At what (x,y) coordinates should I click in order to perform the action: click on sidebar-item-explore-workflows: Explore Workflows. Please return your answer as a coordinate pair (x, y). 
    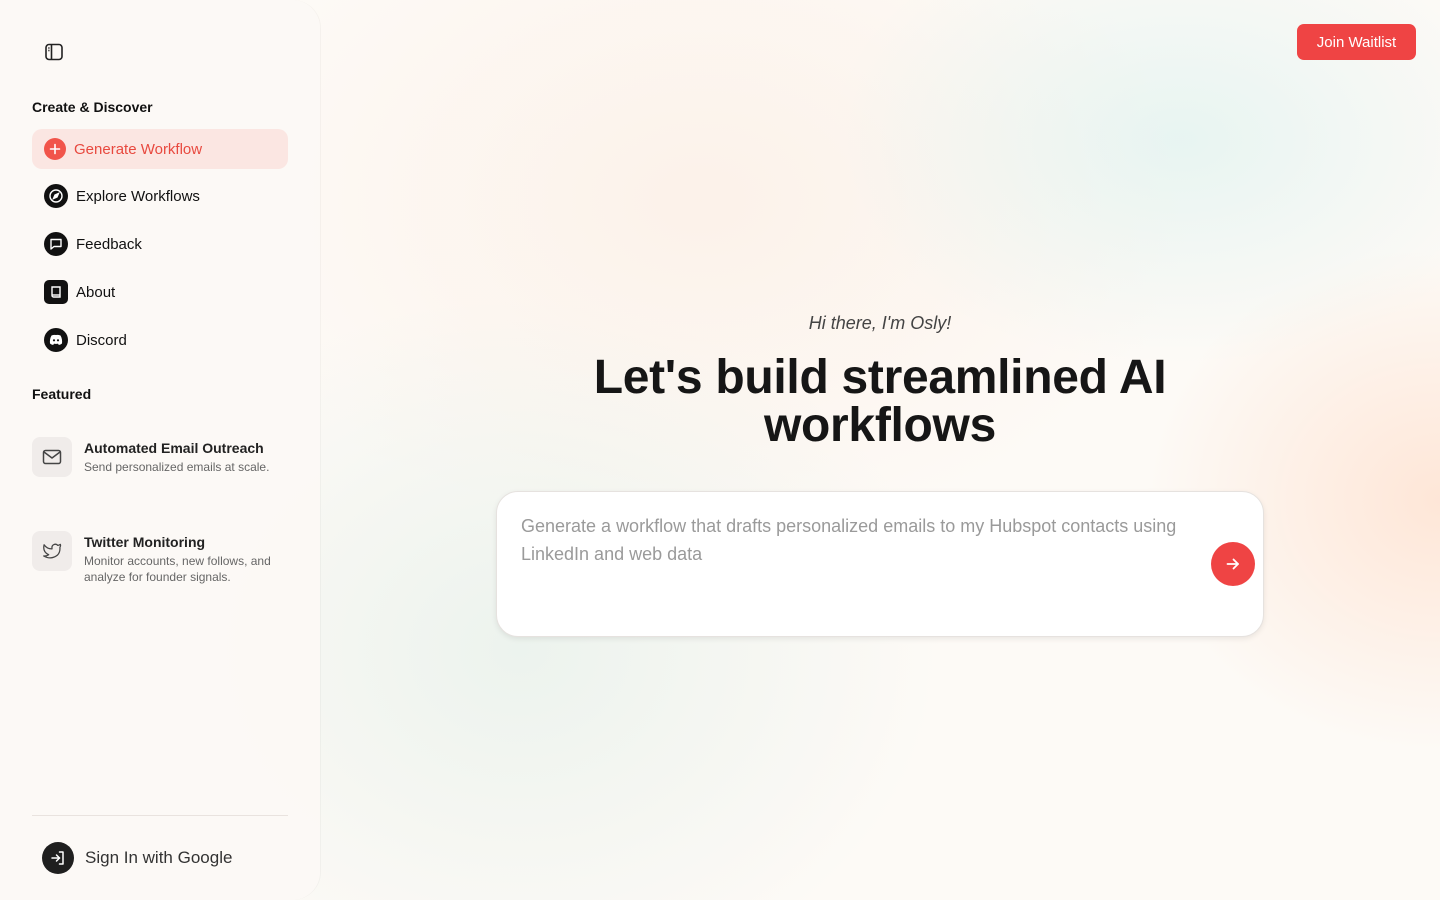
    Looking at the image, I should click on (160, 196).